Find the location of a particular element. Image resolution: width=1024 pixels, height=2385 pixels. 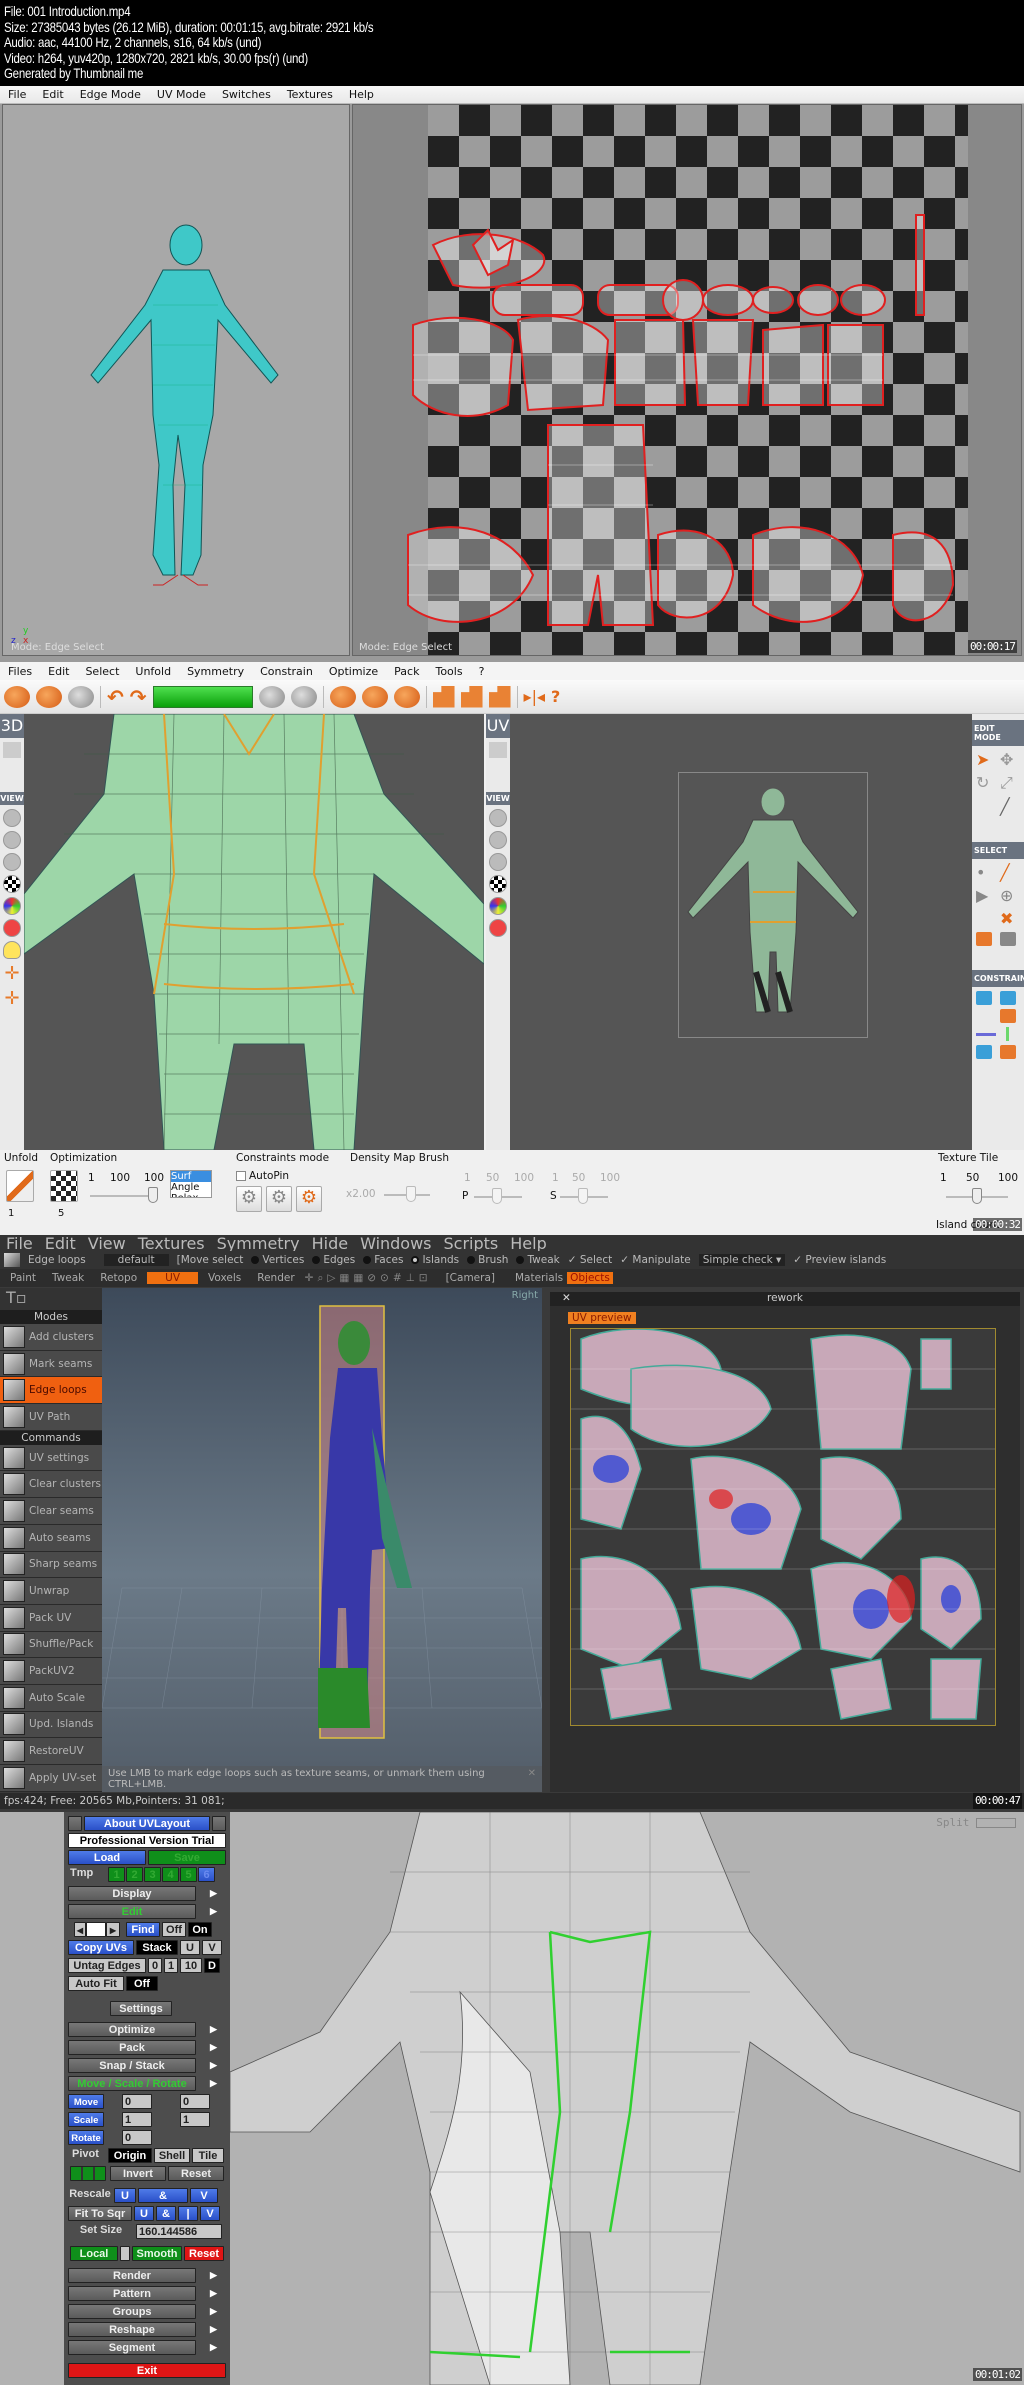

untag-0-button: 0 is located at coordinates (155, 1965).